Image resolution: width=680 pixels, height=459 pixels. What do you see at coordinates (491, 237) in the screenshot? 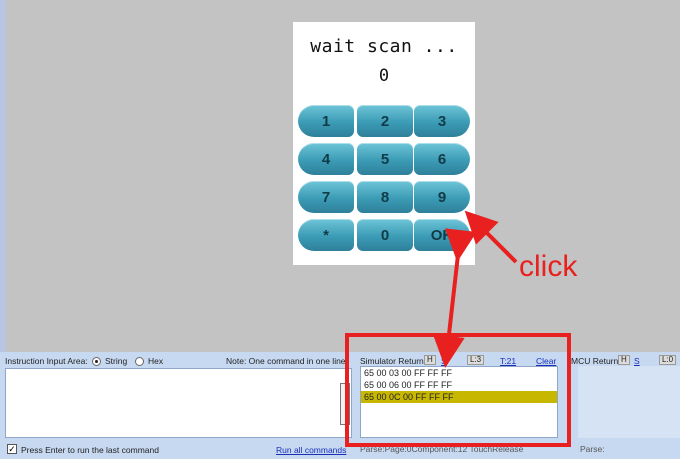
I see `arrow-to-ok-key` at bounding box center [491, 237].